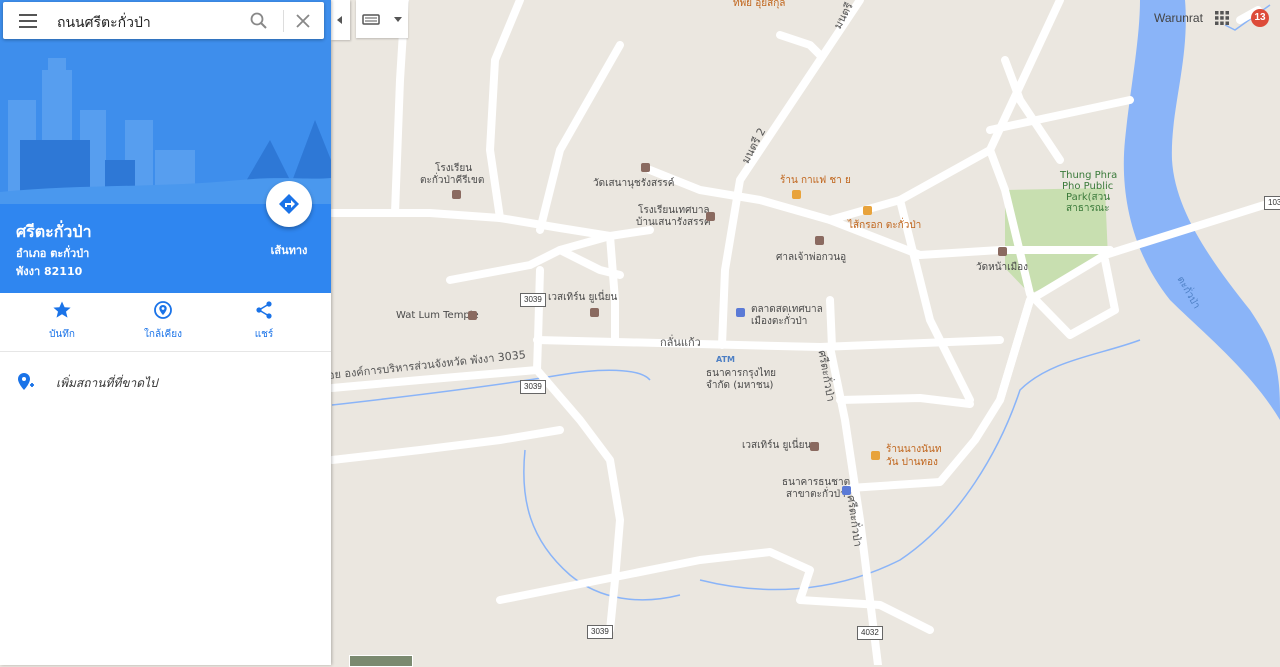 The width and height of the screenshot is (1280, 667). What do you see at coordinates (779, 322) in the screenshot?
I see `map-label: เมืองตะกั่วป่า` at bounding box center [779, 322].